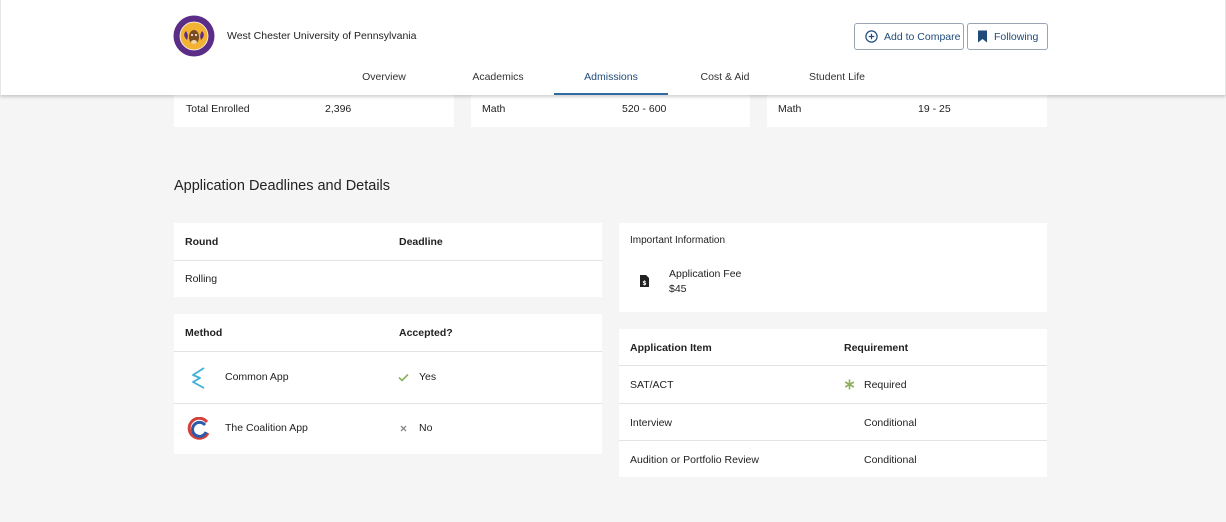 The width and height of the screenshot is (1226, 522). What do you see at coordinates (885, 385) in the screenshot?
I see `requirement-value: Required` at bounding box center [885, 385].